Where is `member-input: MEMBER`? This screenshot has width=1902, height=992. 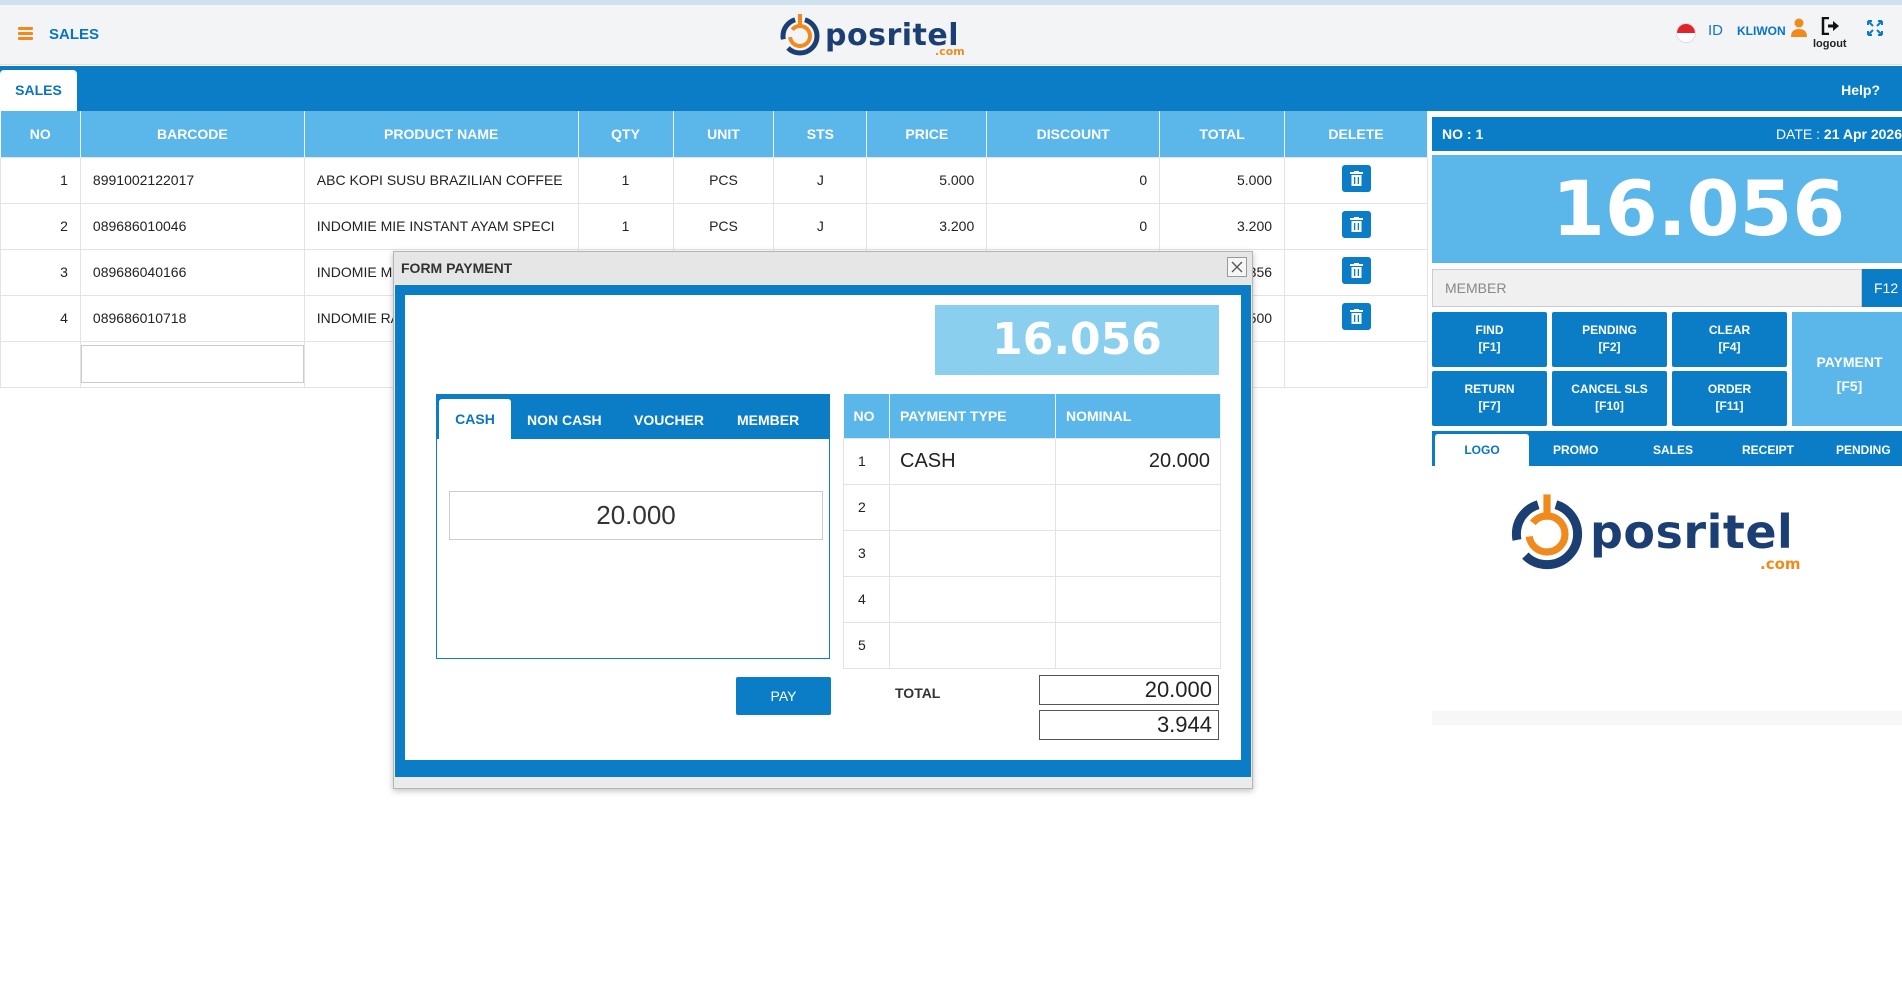
member-input: MEMBER is located at coordinates (1647, 288).